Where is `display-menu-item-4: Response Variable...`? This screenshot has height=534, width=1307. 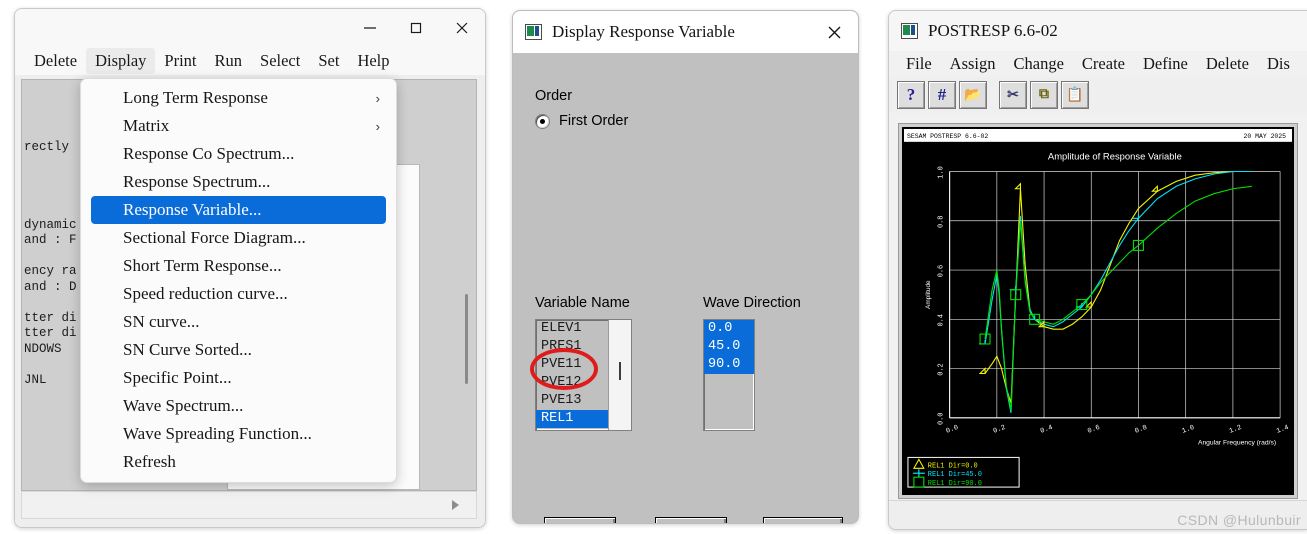 display-menu-item-4: Response Variable... is located at coordinates (238, 210).